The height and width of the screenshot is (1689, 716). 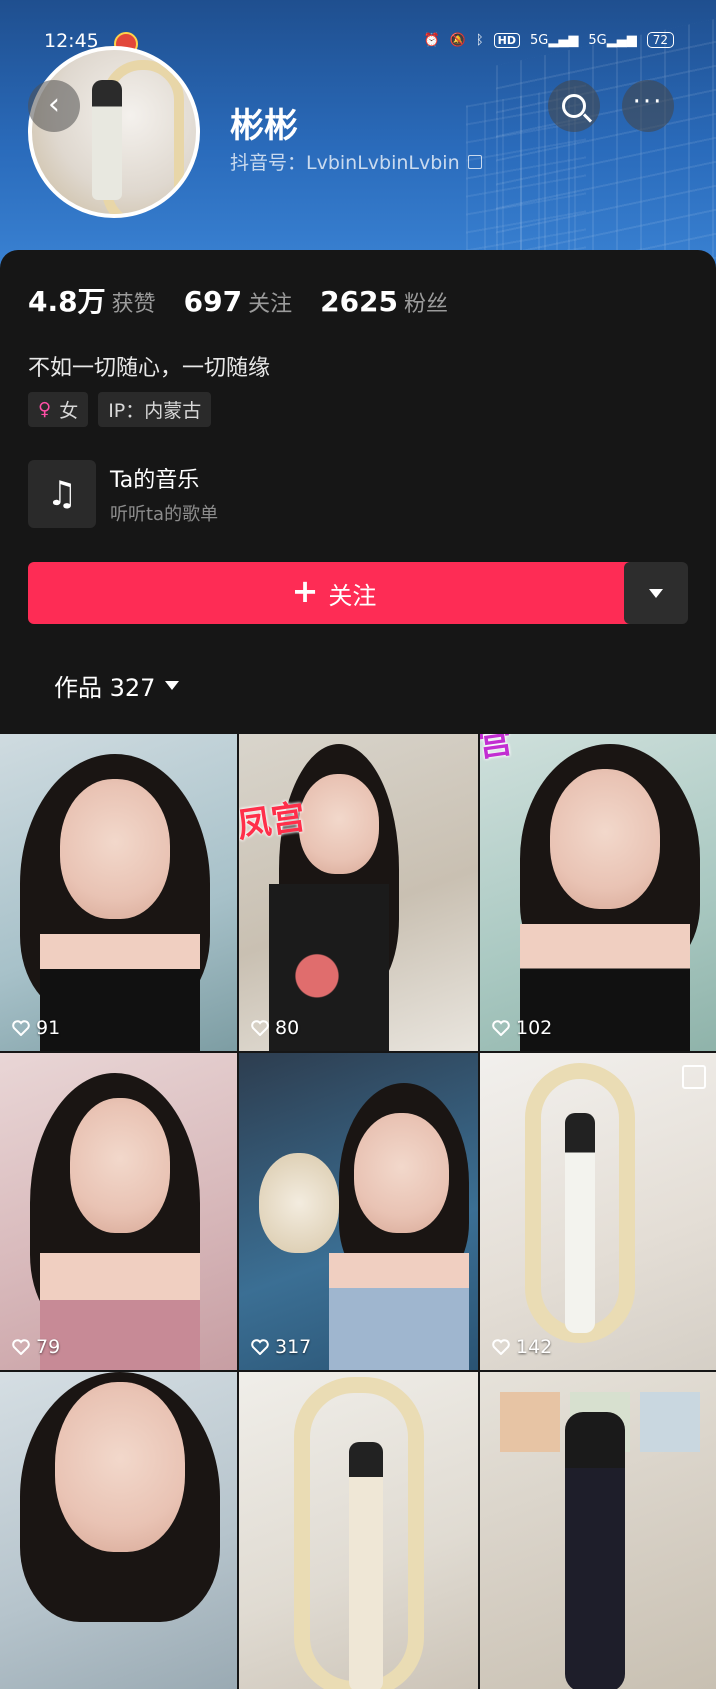 What do you see at coordinates (598, 892) in the screenshot?
I see `video-thumbnail: 楼凤宫 102` at bounding box center [598, 892].